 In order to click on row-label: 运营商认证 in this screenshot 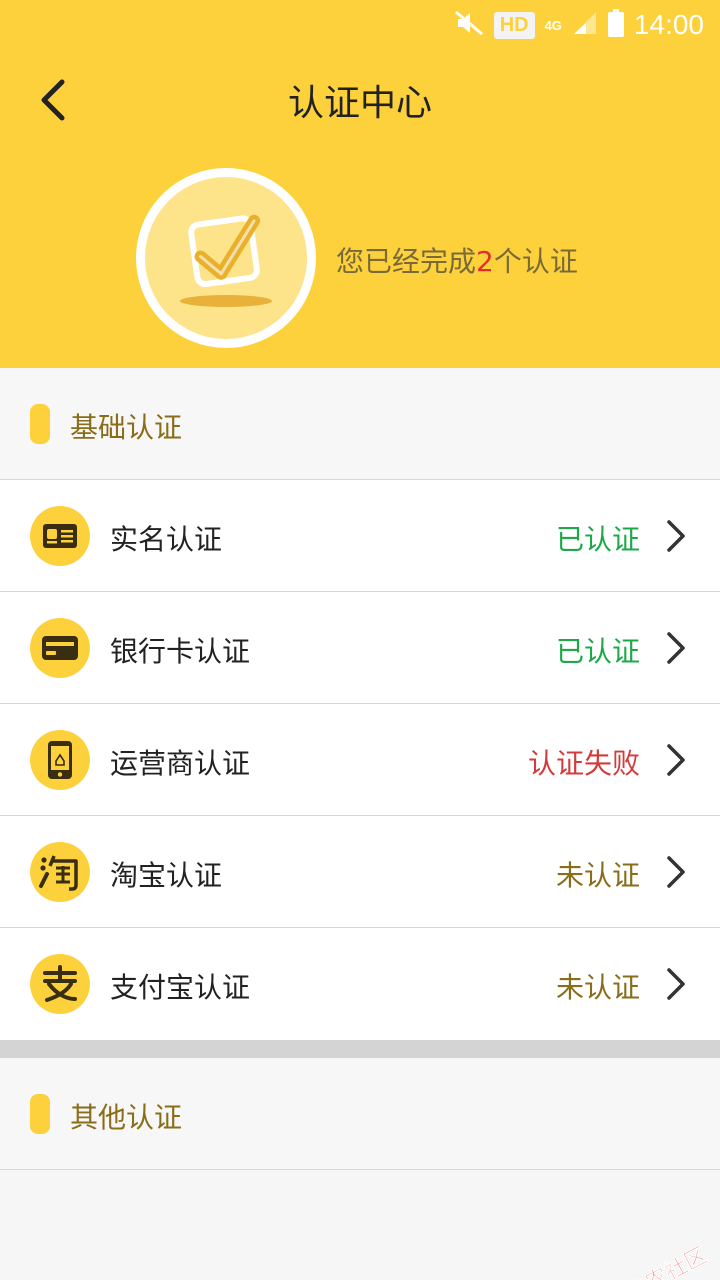, I will do `click(180, 763)`.